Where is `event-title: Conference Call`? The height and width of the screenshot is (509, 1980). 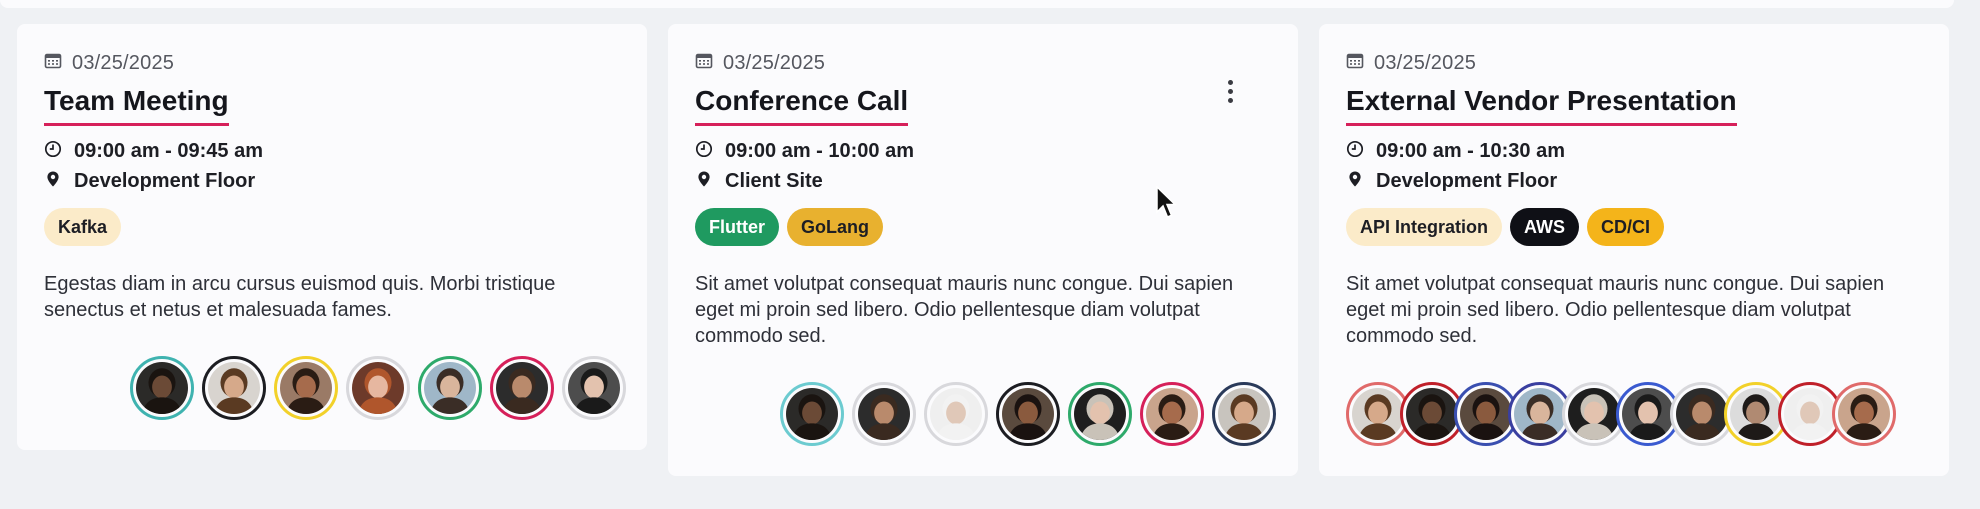
event-title: Conference Call is located at coordinates (802, 105).